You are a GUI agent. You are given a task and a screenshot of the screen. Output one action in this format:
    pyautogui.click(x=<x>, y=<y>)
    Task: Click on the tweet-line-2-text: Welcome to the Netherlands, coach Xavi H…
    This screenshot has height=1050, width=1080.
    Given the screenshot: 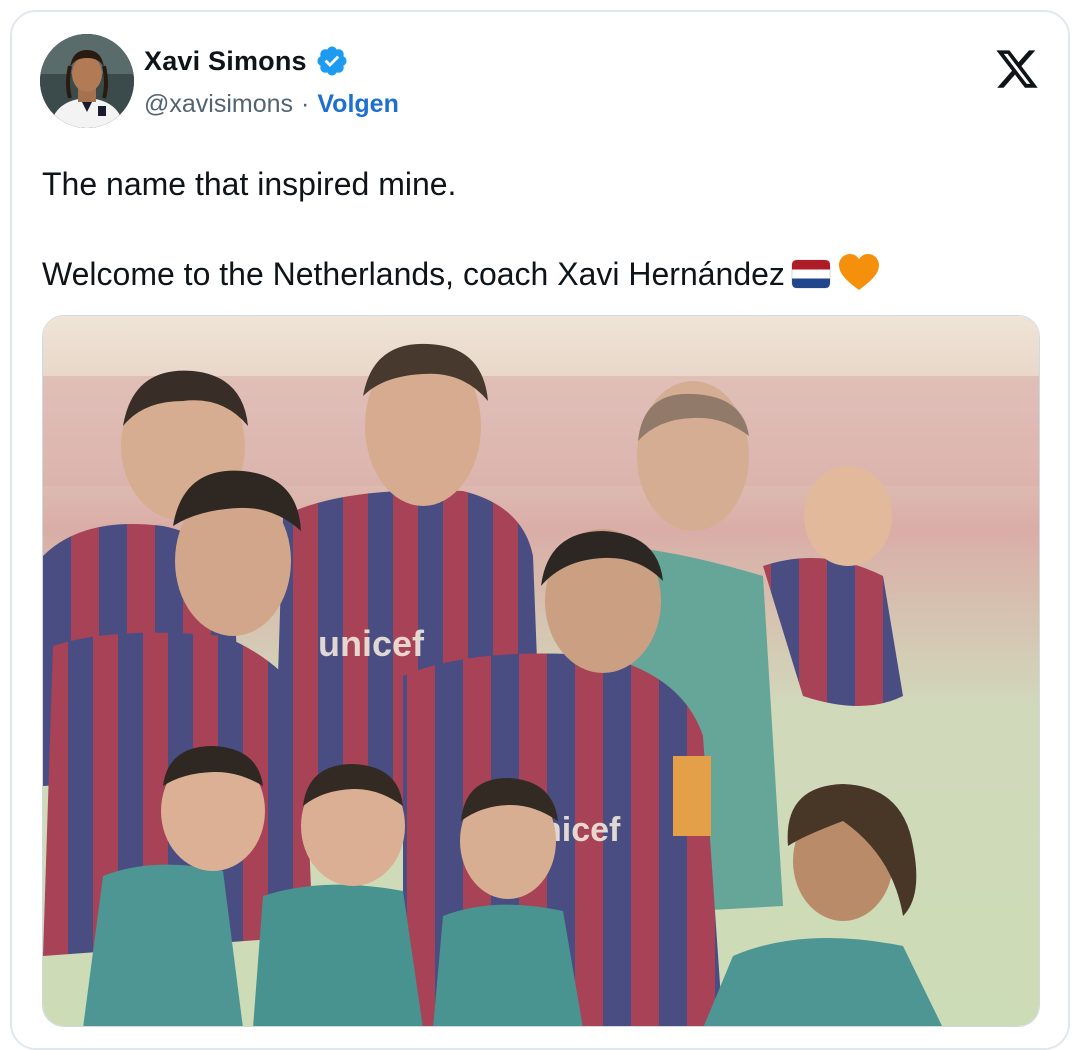 What is the action you would take?
    pyautogui.click(x=413, y=274)
    